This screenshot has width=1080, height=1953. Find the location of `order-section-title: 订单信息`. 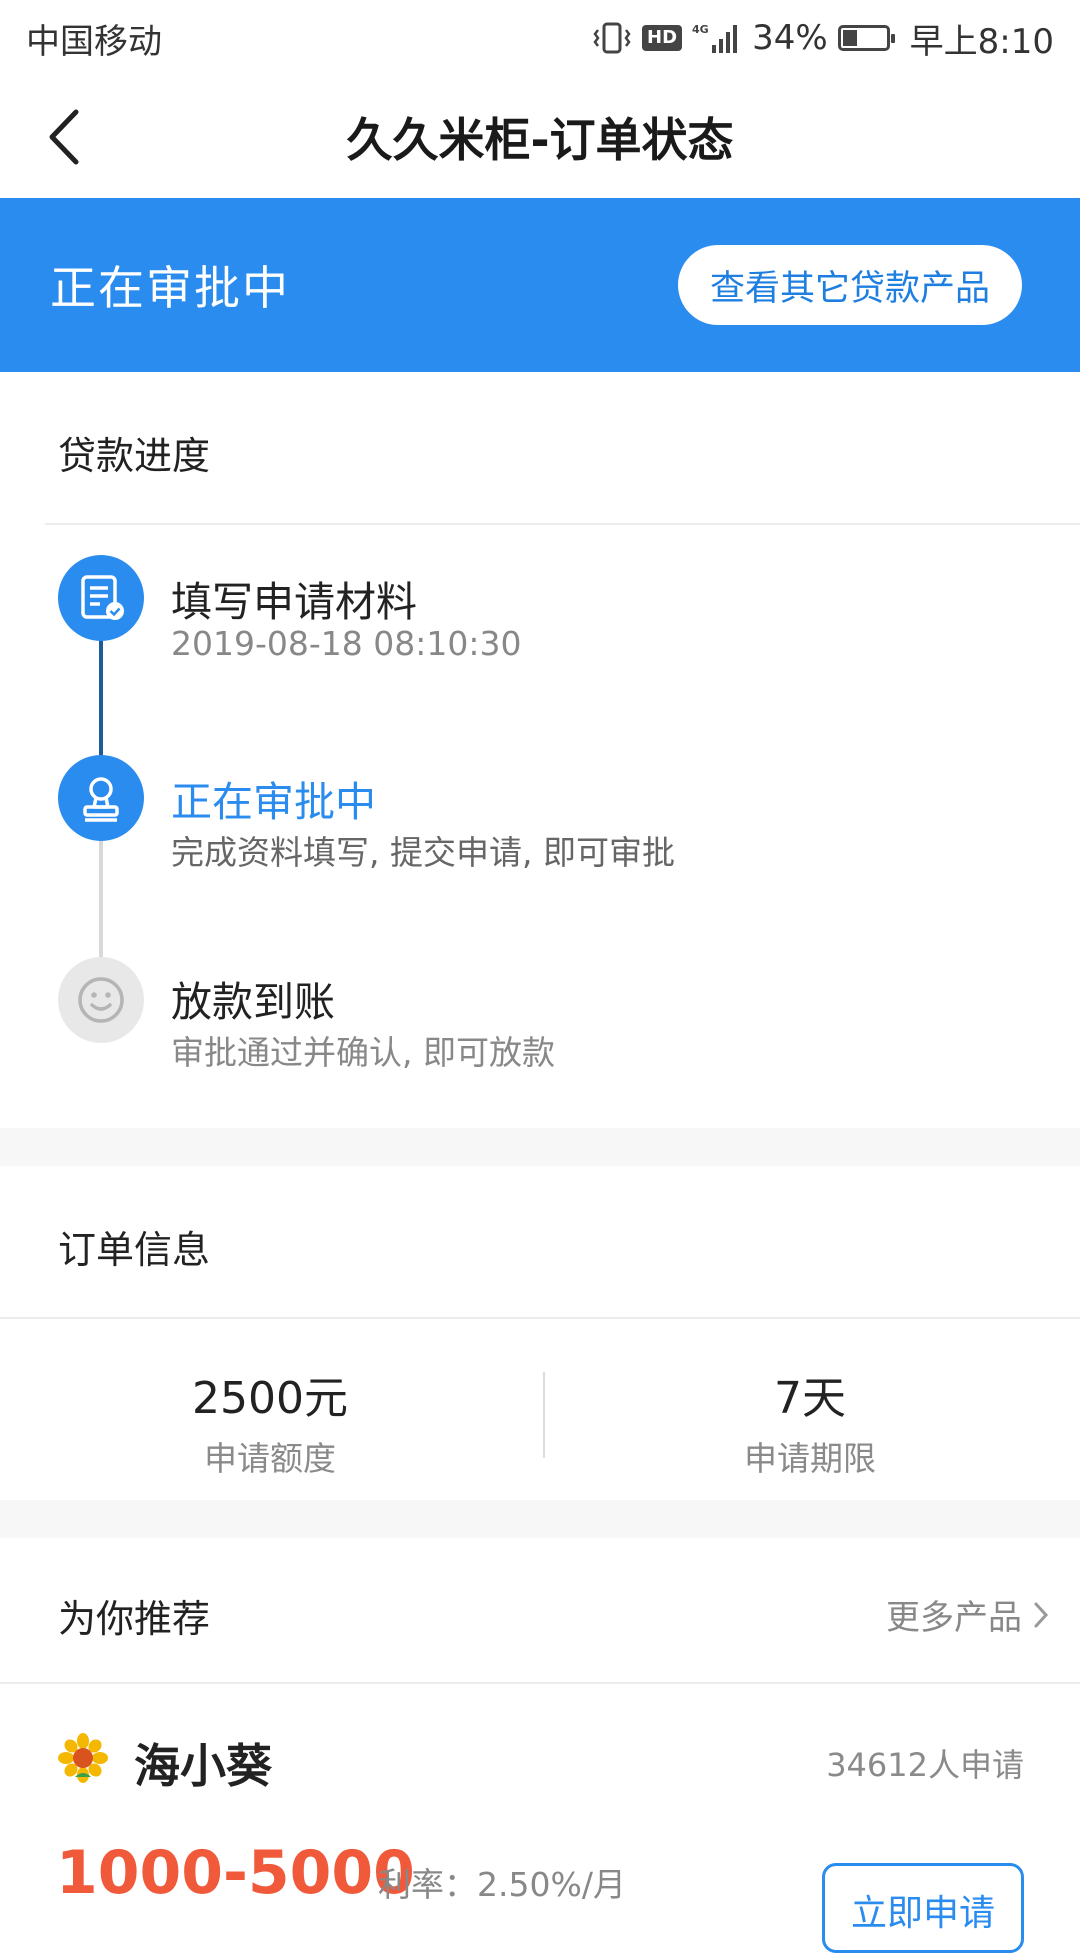

order-section-title: 订单信息 is located at coordinates (134, 1250).